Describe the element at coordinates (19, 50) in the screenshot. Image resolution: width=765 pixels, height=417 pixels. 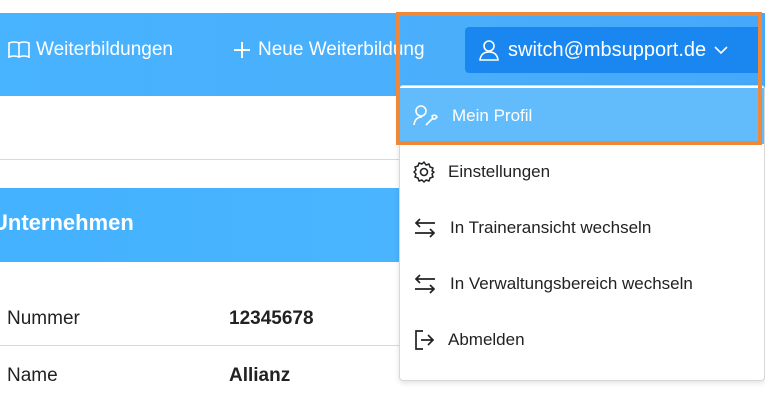
I see `book-icon` at that location.